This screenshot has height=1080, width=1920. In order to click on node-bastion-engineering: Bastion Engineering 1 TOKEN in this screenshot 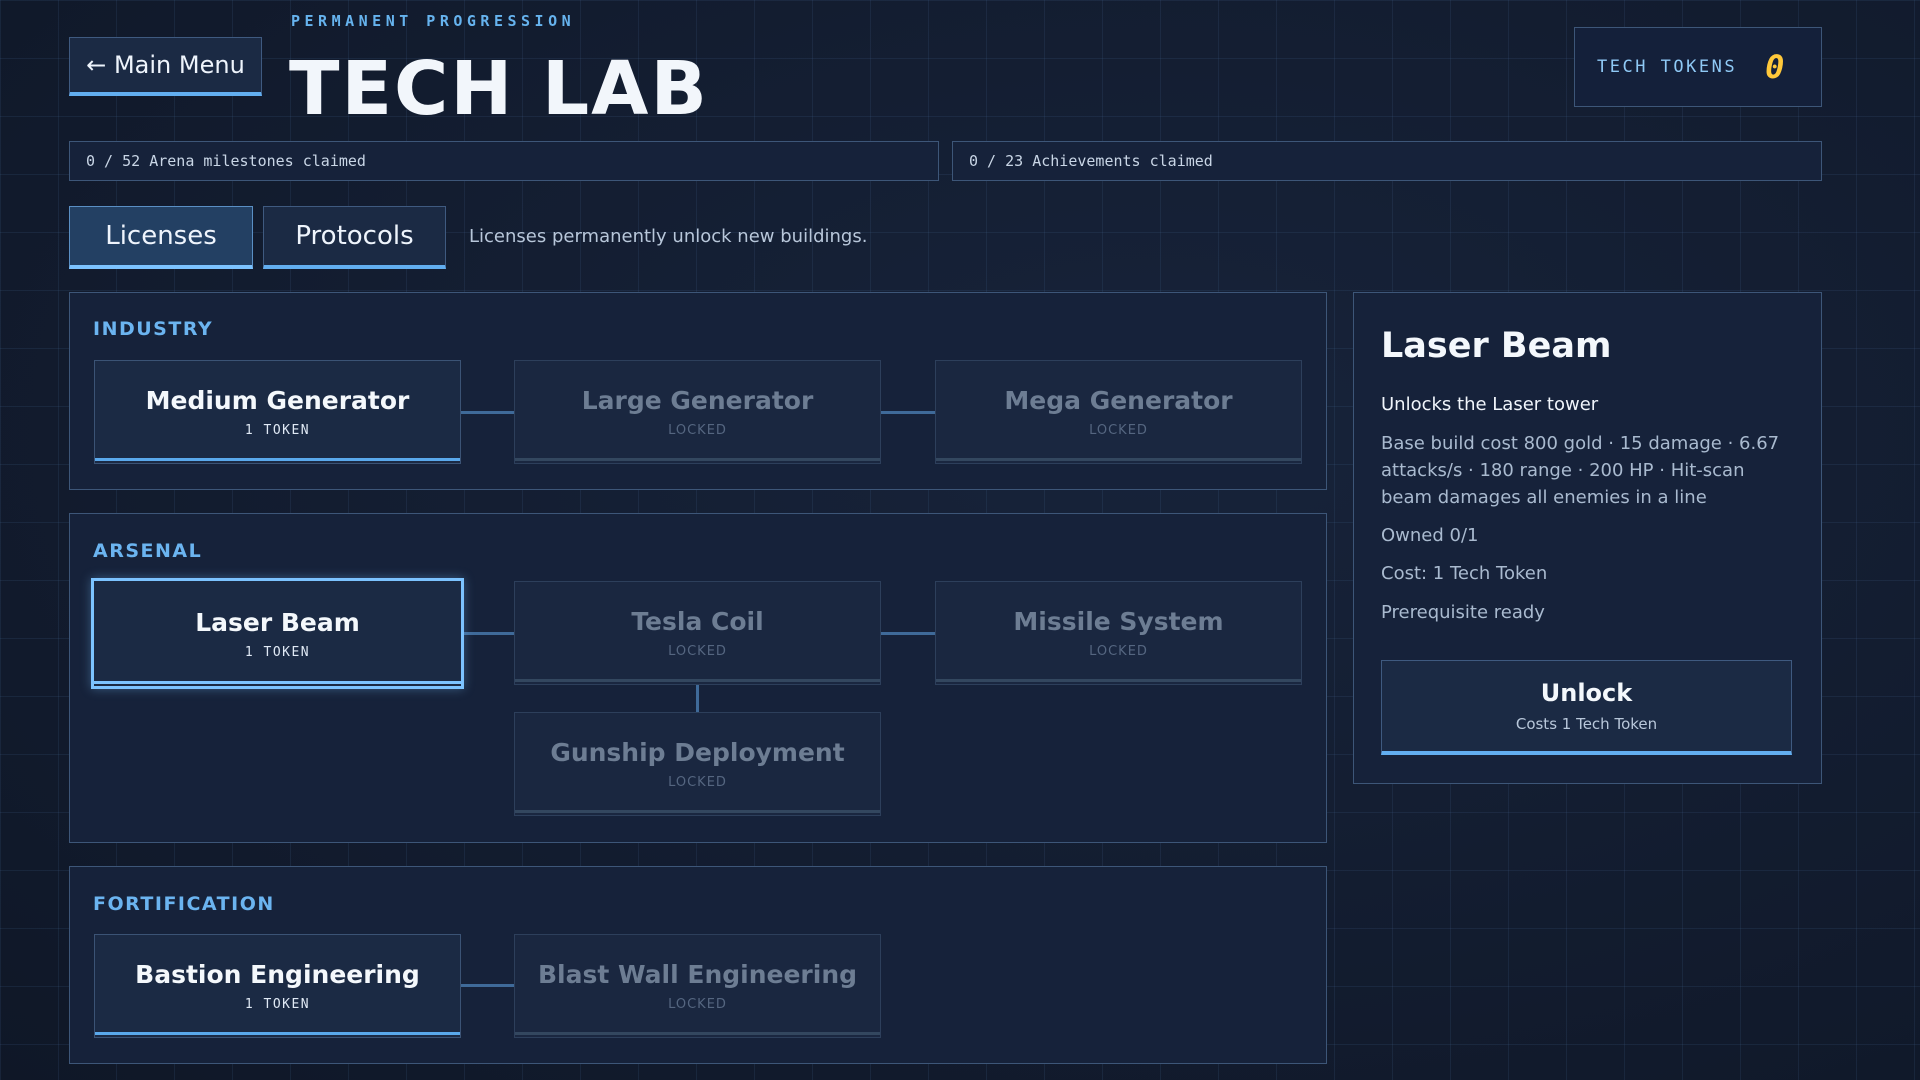, I will do `click(277, 986)`.